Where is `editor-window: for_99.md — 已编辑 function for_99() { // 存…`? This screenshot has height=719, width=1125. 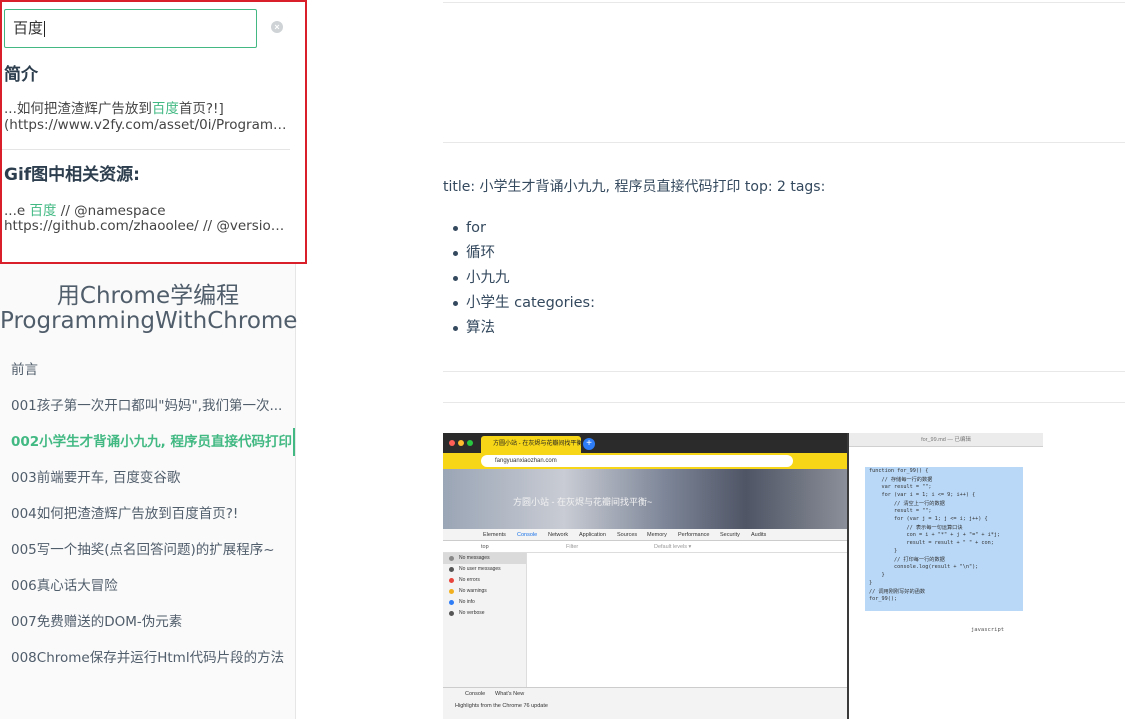 editor-window: for_99.md — 已编辑 function for_99() { // 存… is located at coordinates (946, 576).